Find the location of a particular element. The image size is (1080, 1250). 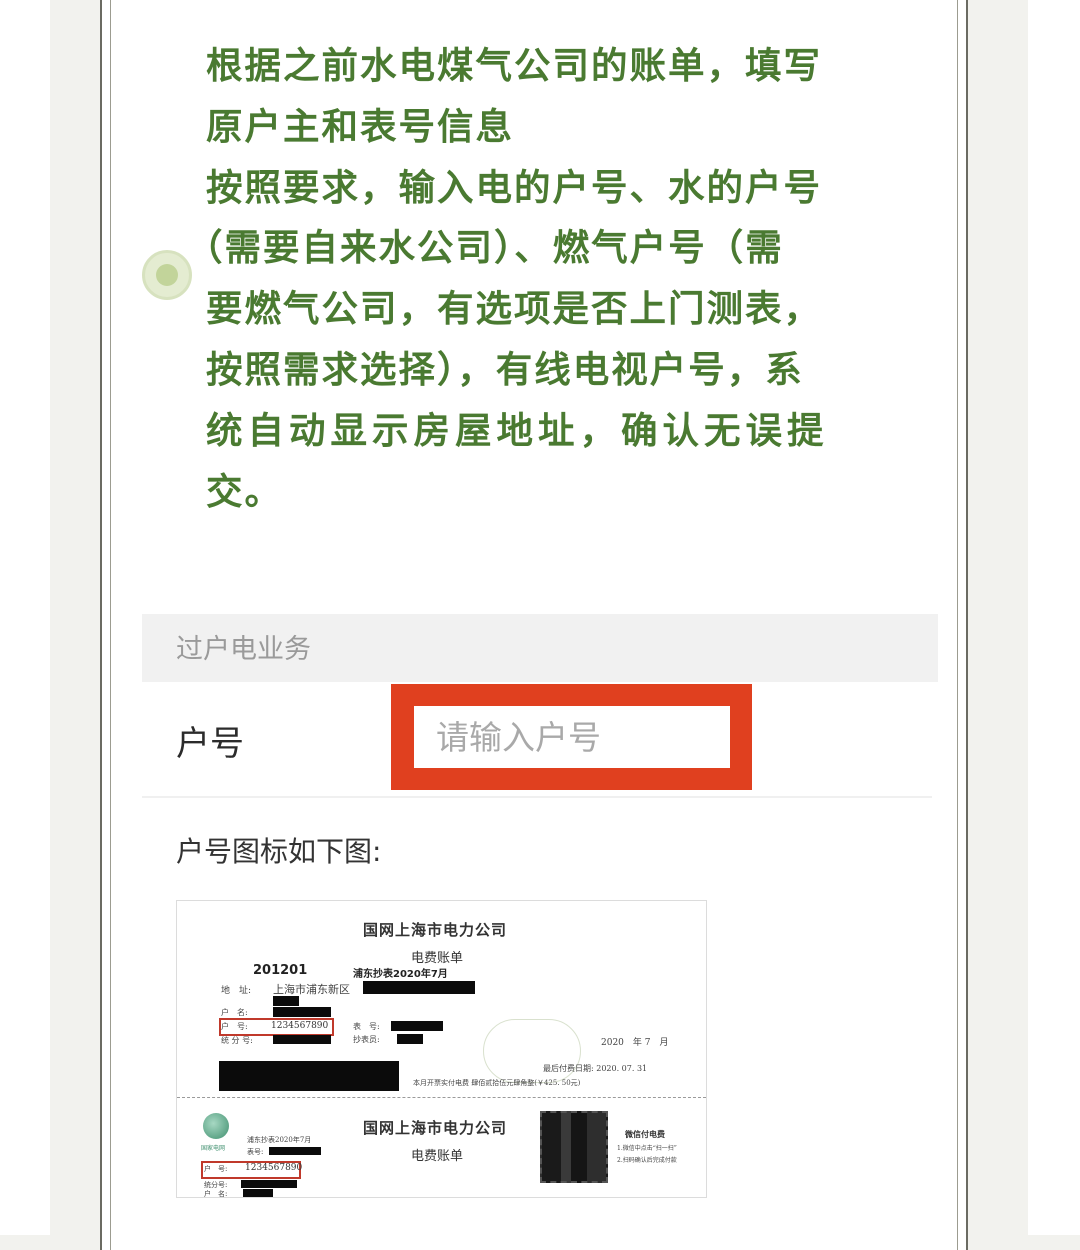

bill-address-label: 地 址: is located at coordinates (236, 991).